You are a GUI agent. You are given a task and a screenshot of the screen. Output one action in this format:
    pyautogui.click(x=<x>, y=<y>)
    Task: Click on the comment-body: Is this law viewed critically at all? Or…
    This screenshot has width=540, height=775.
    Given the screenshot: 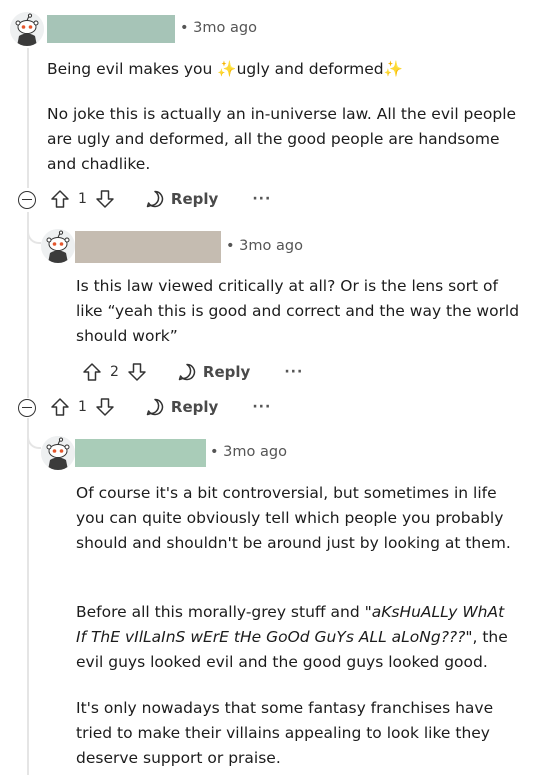 What is the action you would take?
    pyautogui.click(x=298, y=311)
    